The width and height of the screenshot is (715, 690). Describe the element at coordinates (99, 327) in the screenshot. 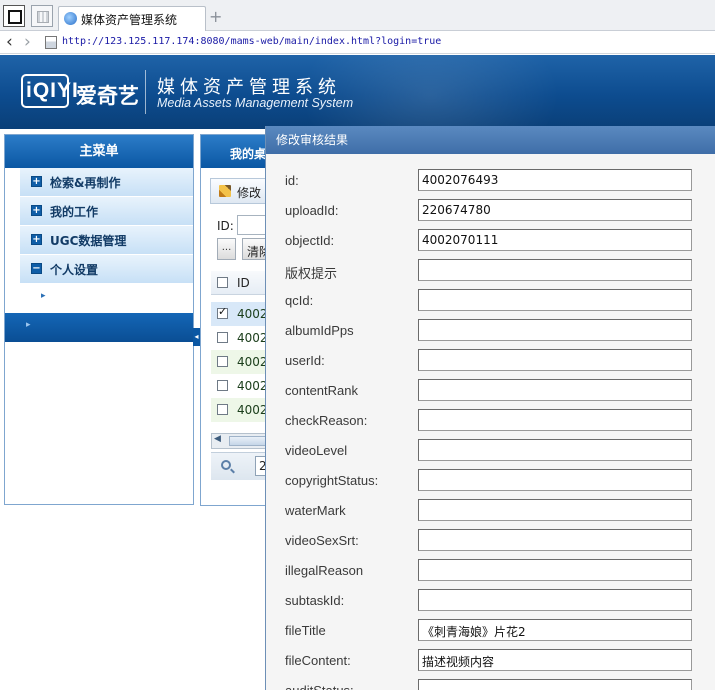

I see `sidebar-subitem-selected: ▸` at that location.